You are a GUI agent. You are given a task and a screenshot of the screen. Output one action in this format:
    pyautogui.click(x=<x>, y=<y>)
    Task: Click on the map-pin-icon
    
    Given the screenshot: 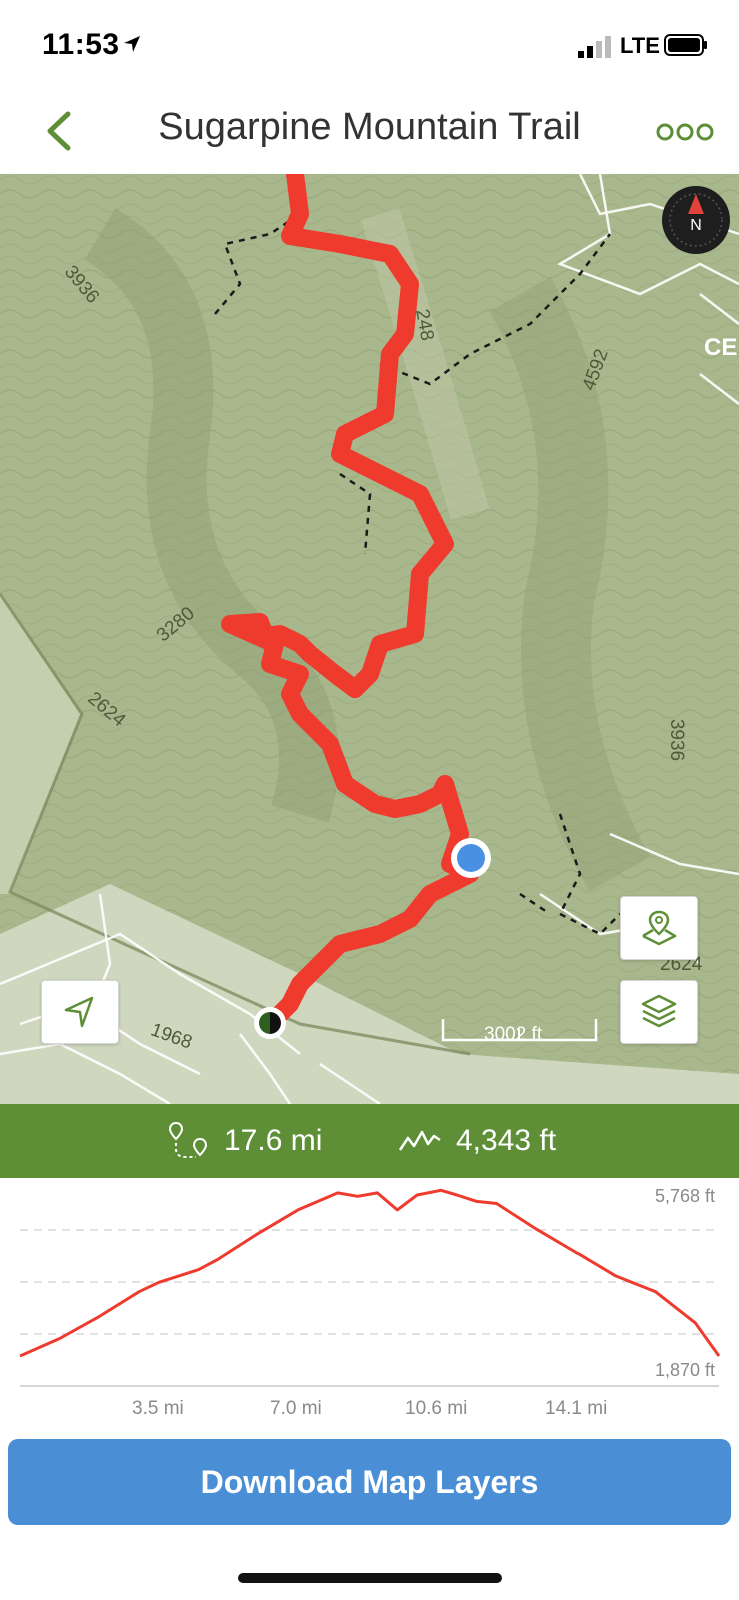 What is the action you would take?
    pyautogui.click(x=659, y=928)
    